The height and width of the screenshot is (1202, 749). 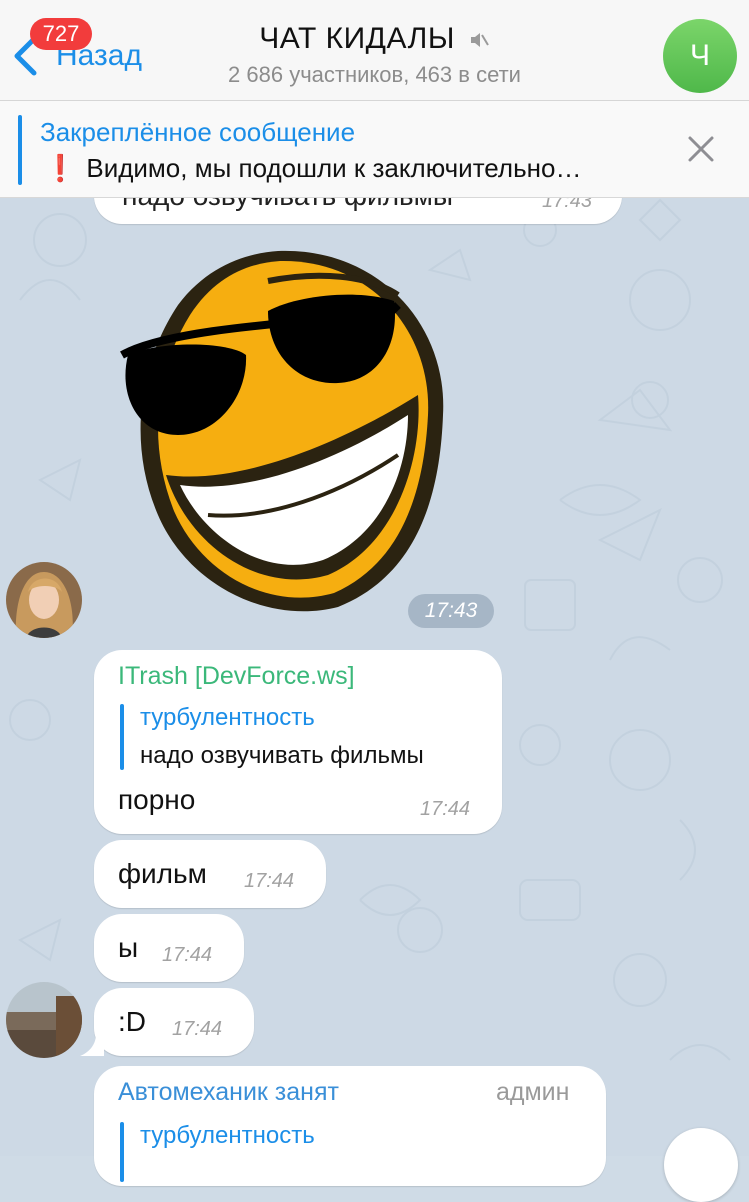 I want to click on chat-title-text: ЧАТ КИДАЛЫ, so click(x=357, y=38).